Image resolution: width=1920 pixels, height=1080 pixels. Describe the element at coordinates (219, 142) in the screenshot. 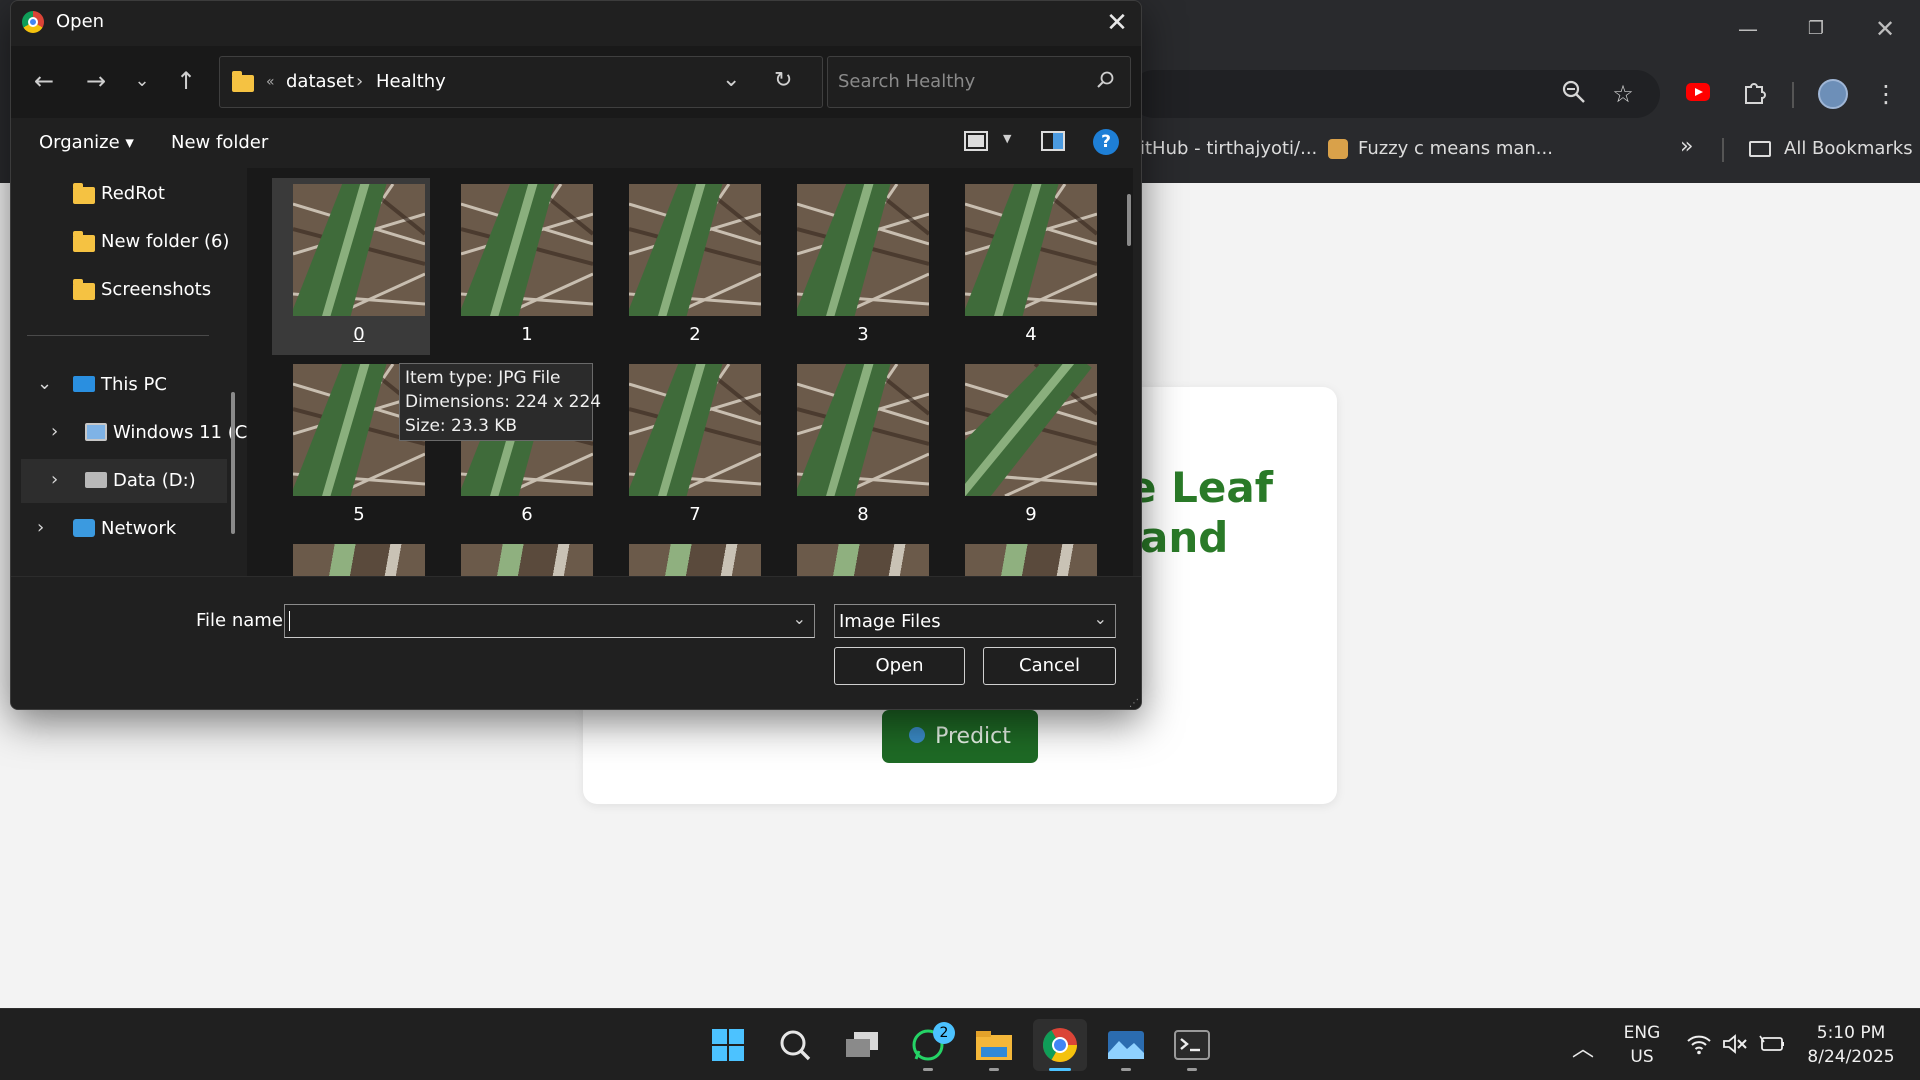

I see `new-folder-button: New folder` at that location.